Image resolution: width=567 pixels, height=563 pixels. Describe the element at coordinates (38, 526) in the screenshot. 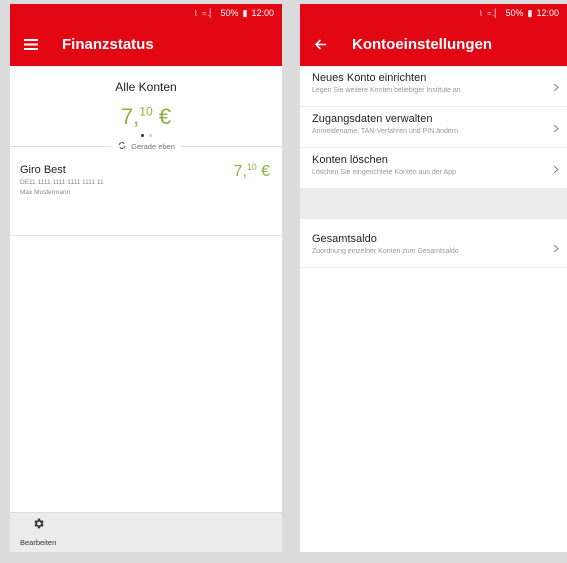

I see `gear-icon` at that location.